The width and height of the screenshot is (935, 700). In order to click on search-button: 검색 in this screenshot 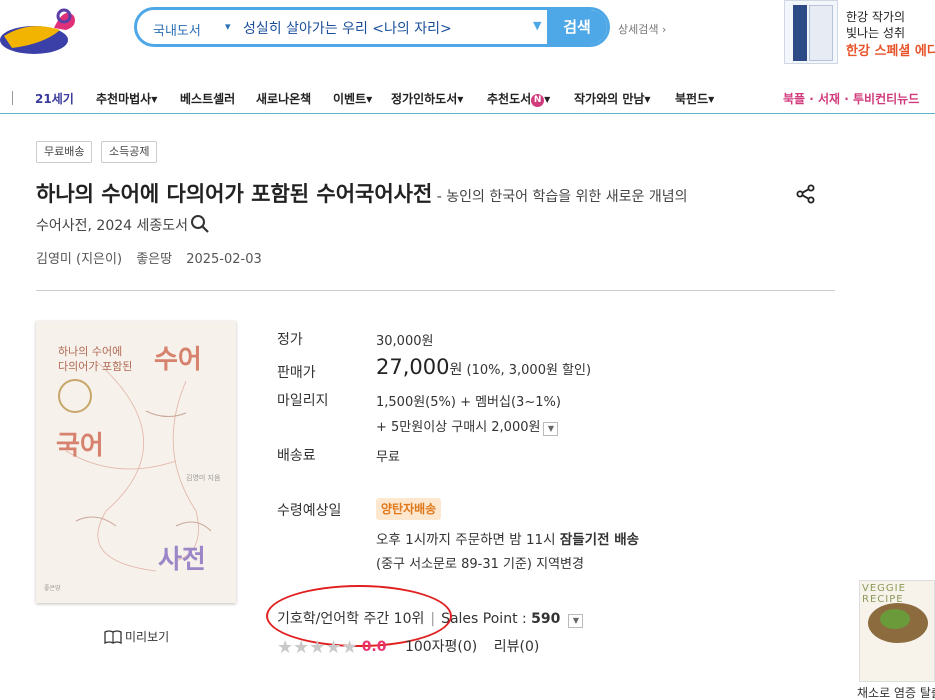, I will do `click(577, 27)`.